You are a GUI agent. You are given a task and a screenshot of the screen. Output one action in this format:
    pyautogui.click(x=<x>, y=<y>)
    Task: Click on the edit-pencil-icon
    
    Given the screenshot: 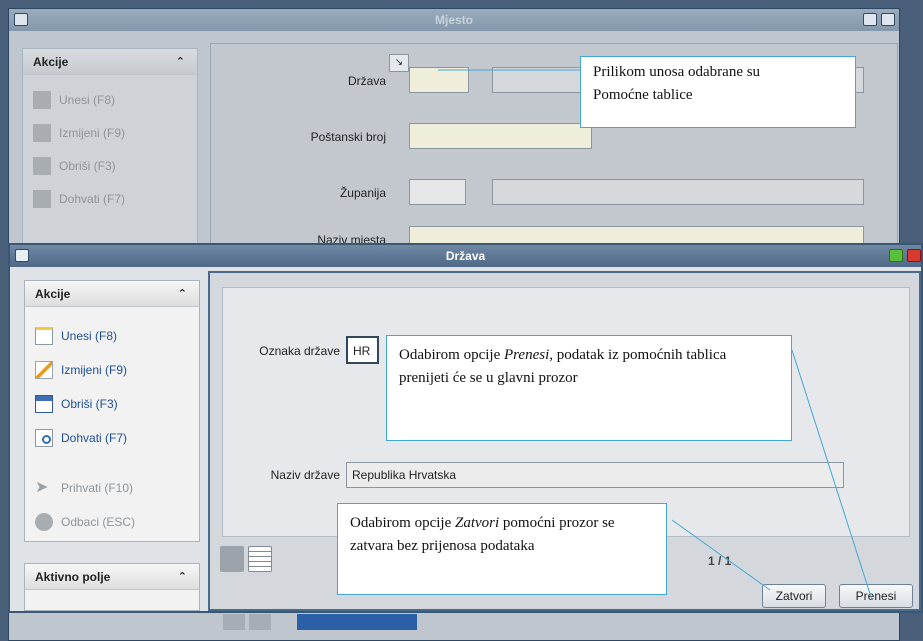 What is the action you would take?
    pyautogui.click(x=44, y=370)
    